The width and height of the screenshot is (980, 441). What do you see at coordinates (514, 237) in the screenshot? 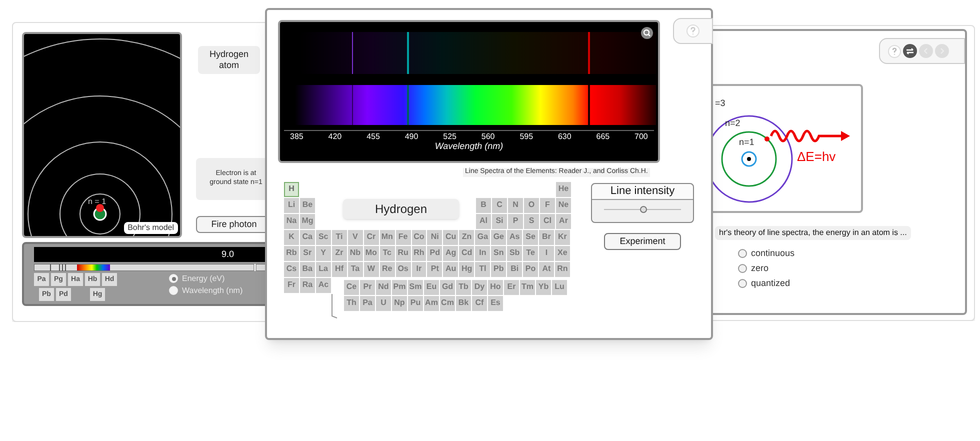
I see `element-tile: As` at bounding box center [514, 237].